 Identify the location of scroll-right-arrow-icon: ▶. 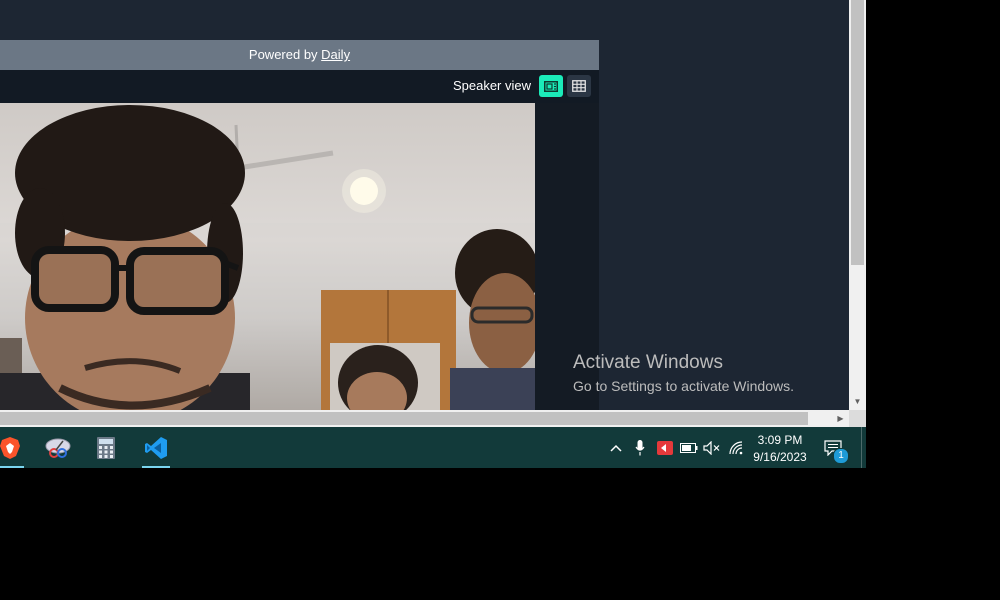
(840, 418).